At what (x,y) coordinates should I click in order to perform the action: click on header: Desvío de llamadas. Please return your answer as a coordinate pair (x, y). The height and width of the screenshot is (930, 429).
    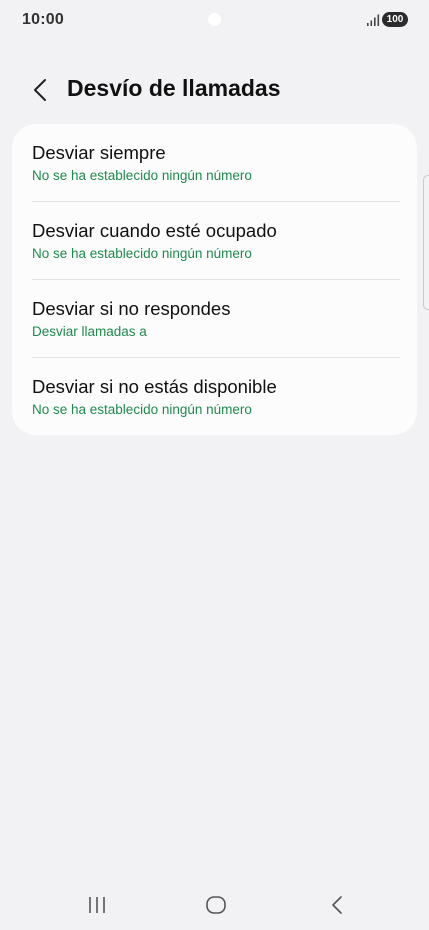
    Looking at the image, I should click on (214, 90).